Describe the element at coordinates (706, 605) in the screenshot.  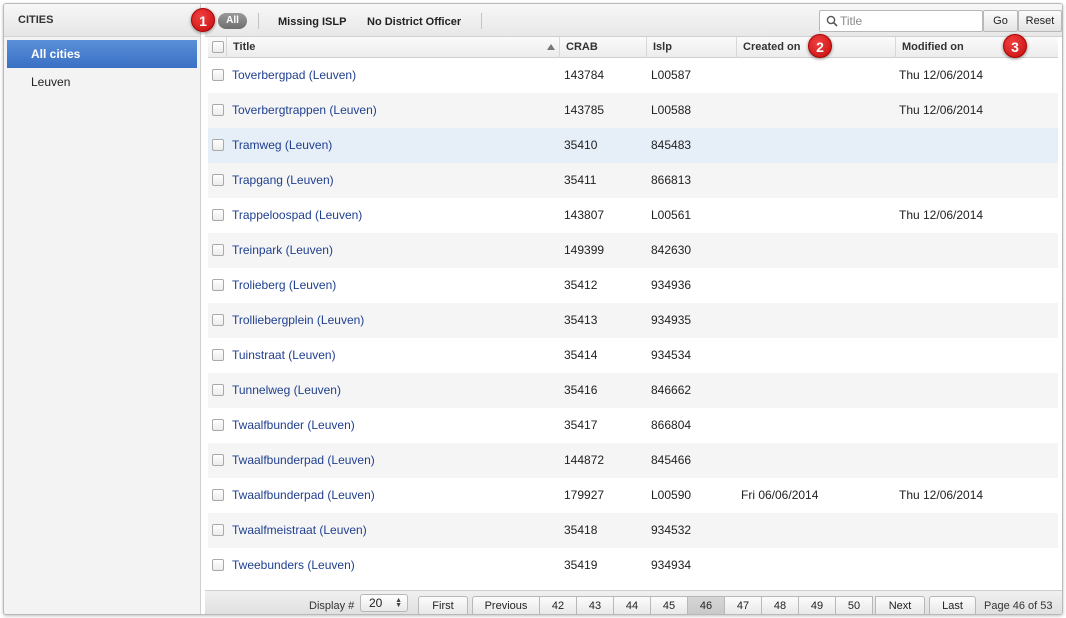
I see `page-number-button: 46` at that location.